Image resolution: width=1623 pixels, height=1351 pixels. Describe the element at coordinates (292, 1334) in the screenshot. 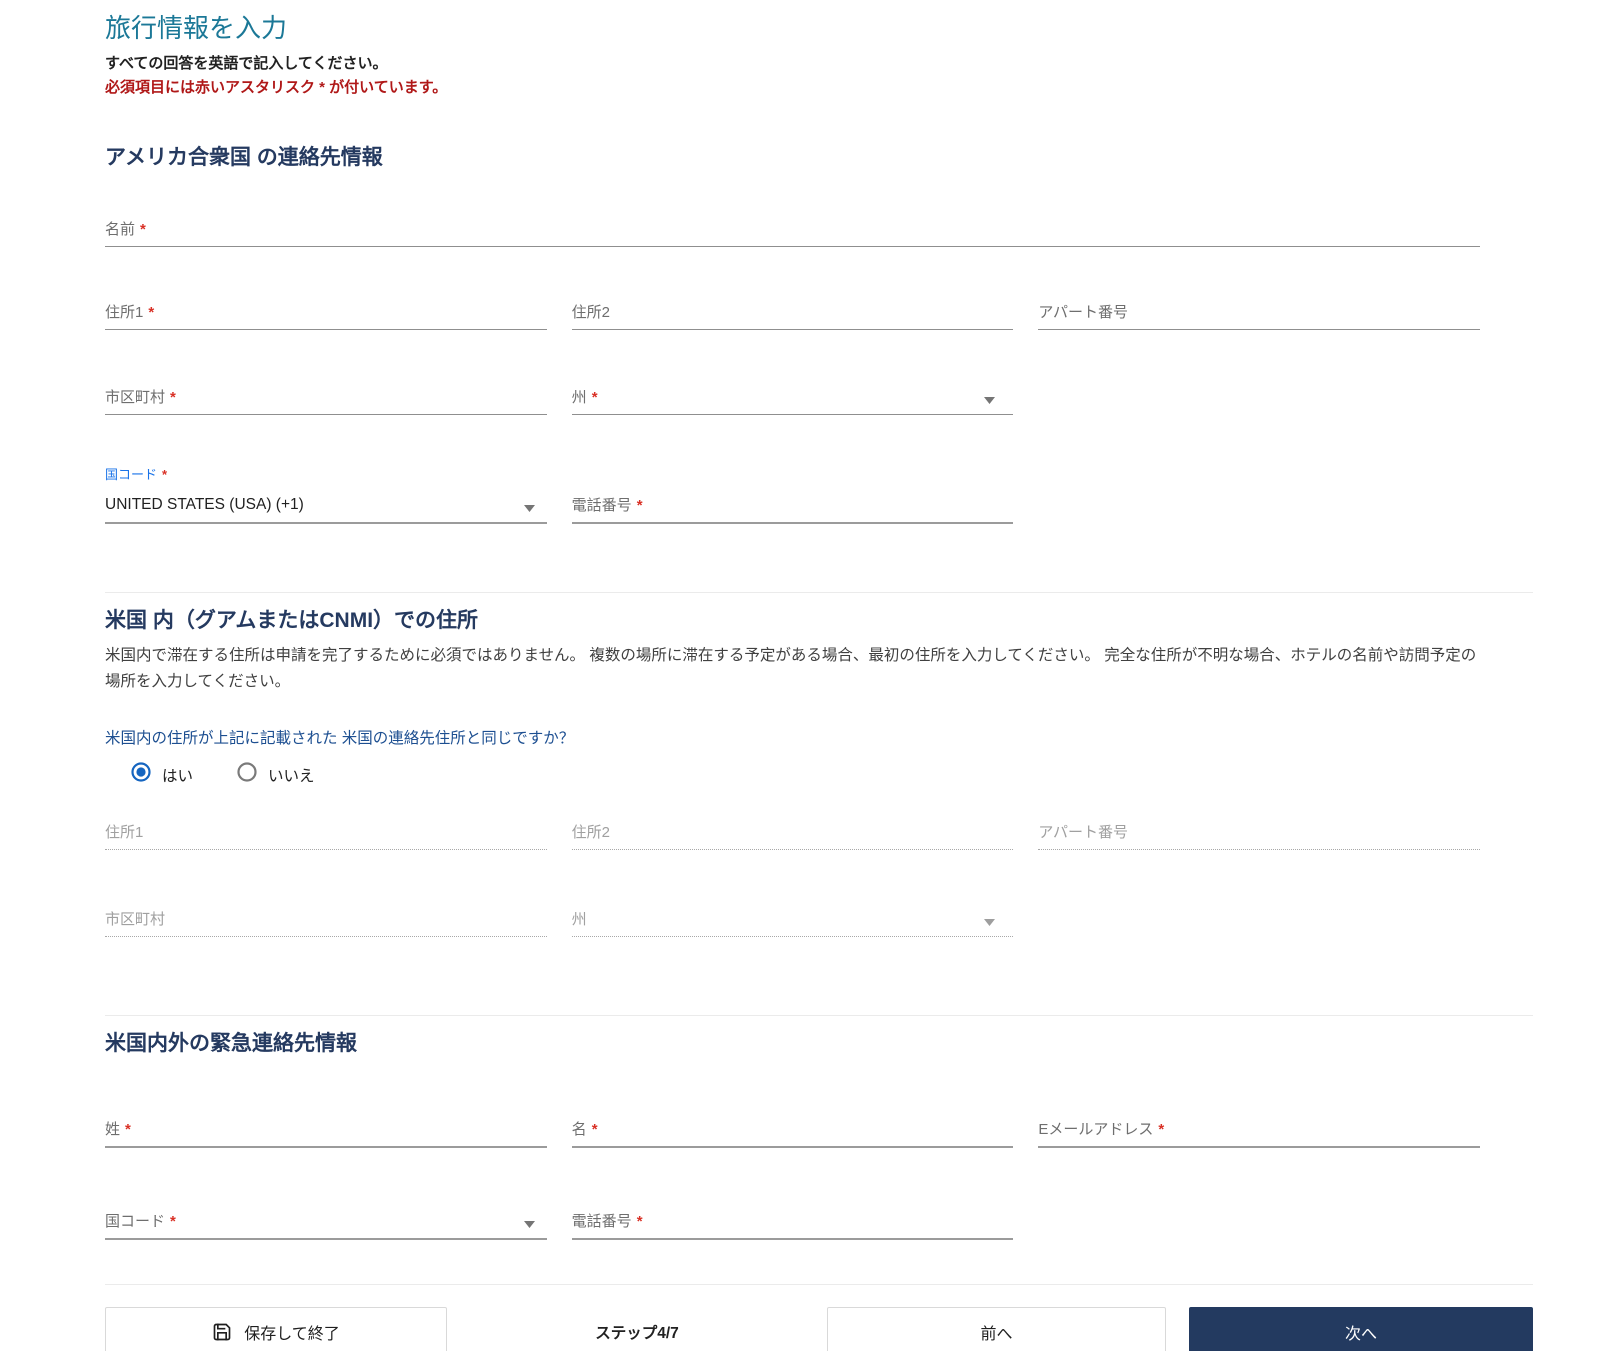

I see `save-exit-label: 保存して終了` at that location.